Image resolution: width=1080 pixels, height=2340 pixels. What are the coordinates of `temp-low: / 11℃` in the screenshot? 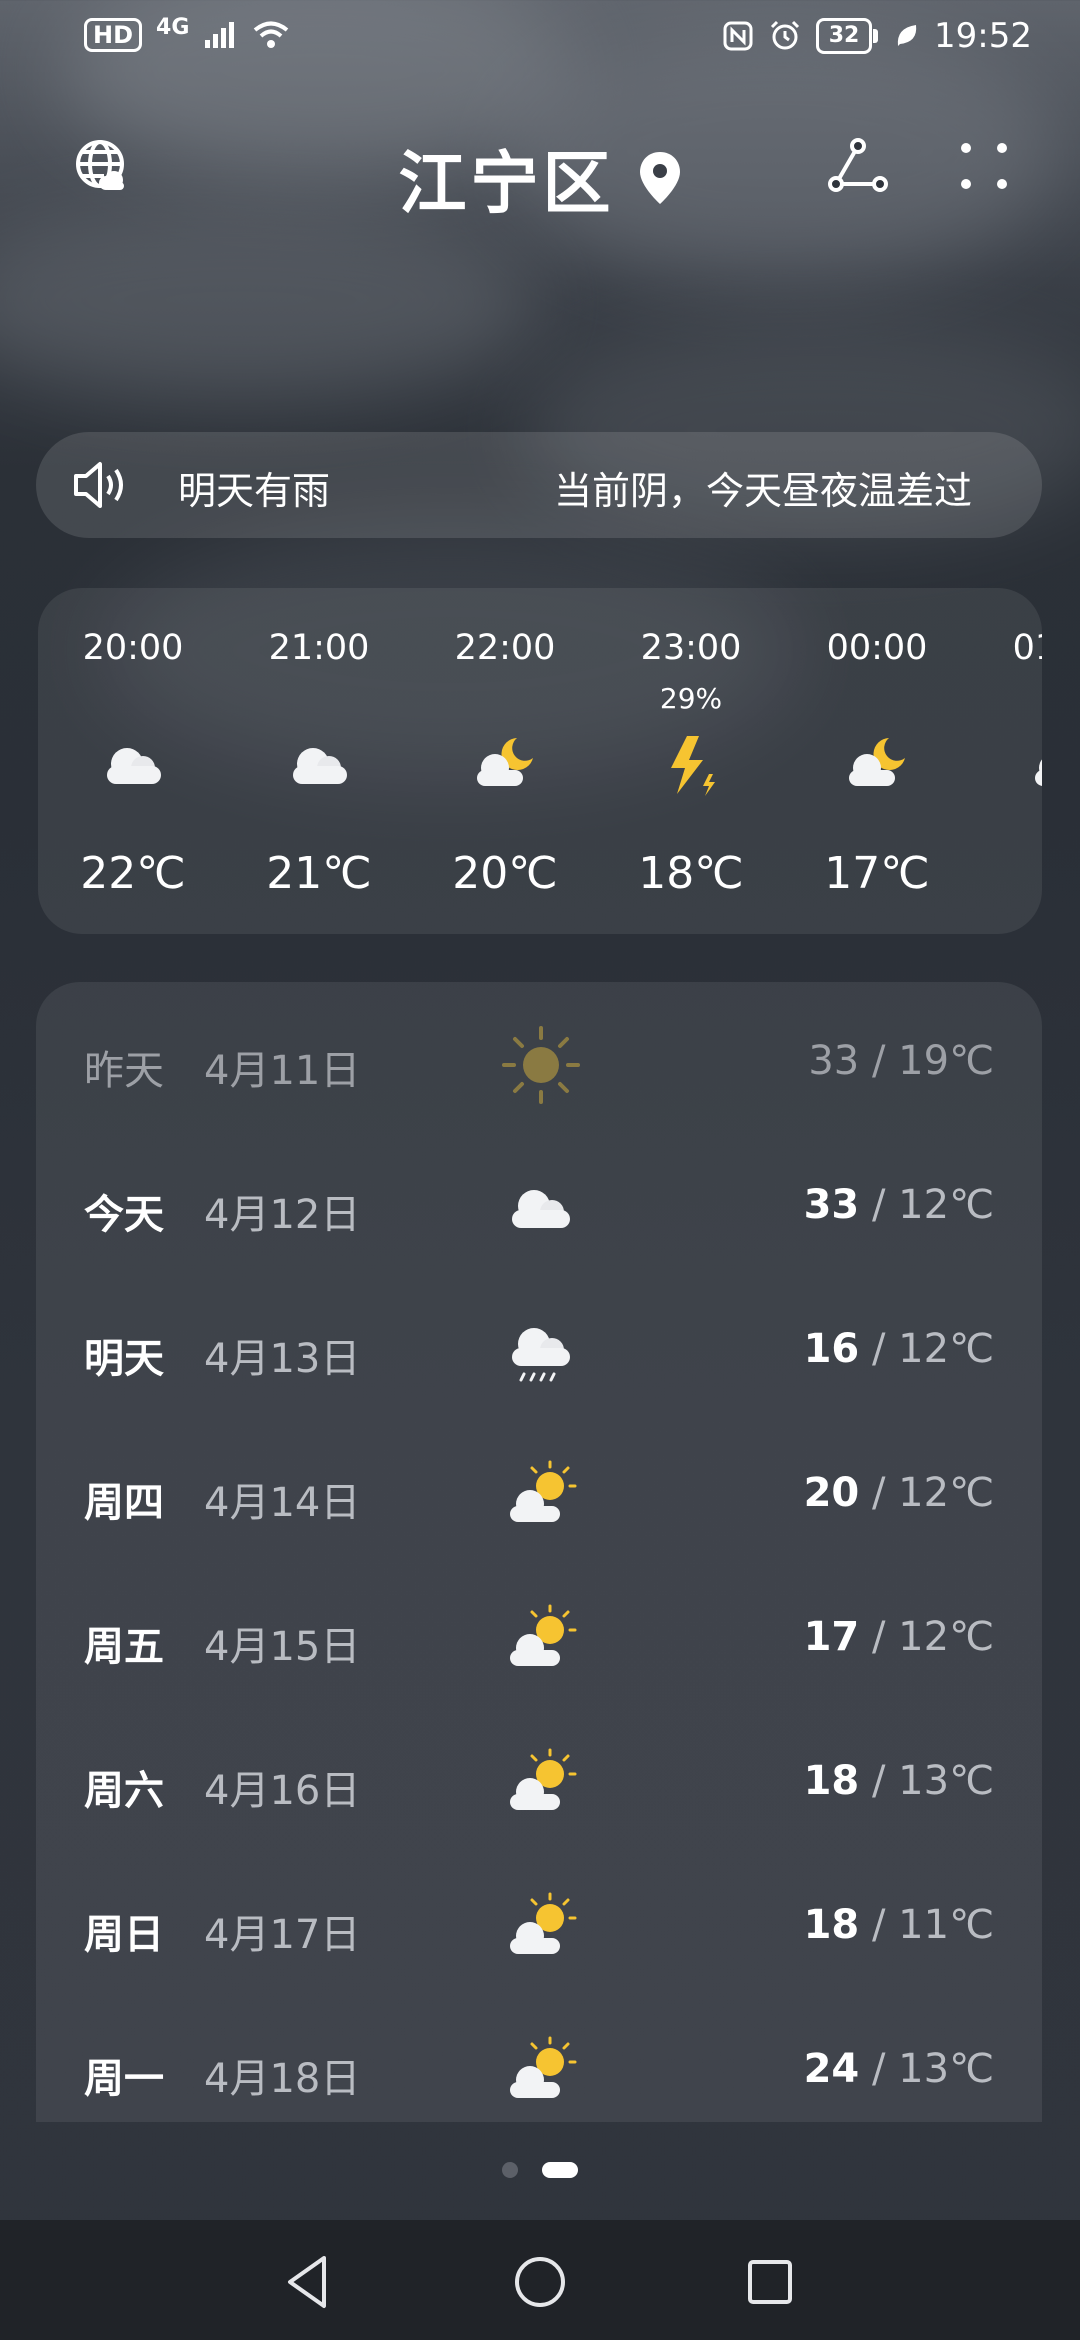 It's located at (926, 1925).